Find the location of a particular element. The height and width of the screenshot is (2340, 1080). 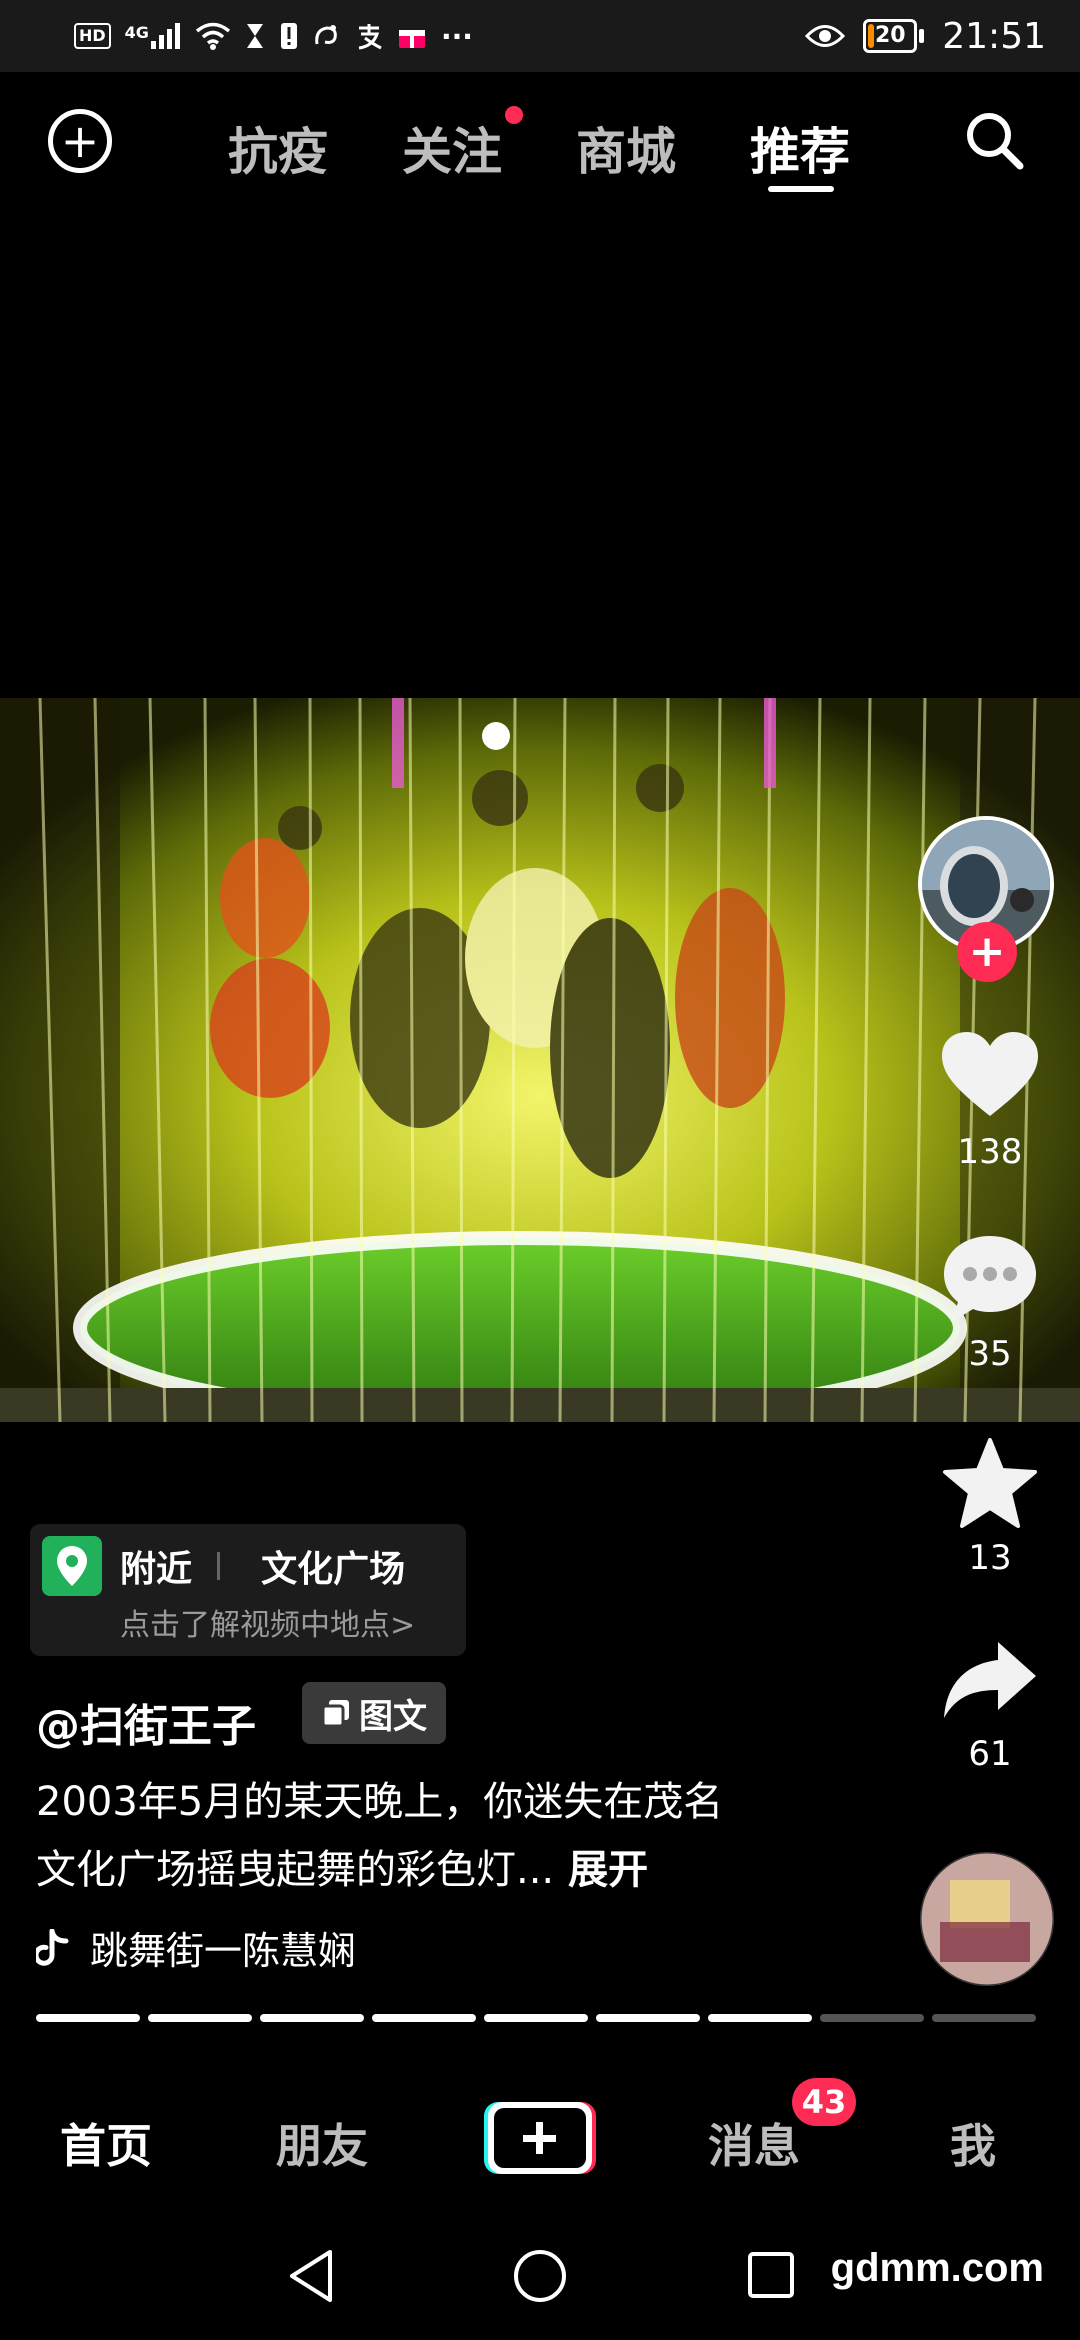

post-type-tag: 图文 is located at coordinates (374, 1713).